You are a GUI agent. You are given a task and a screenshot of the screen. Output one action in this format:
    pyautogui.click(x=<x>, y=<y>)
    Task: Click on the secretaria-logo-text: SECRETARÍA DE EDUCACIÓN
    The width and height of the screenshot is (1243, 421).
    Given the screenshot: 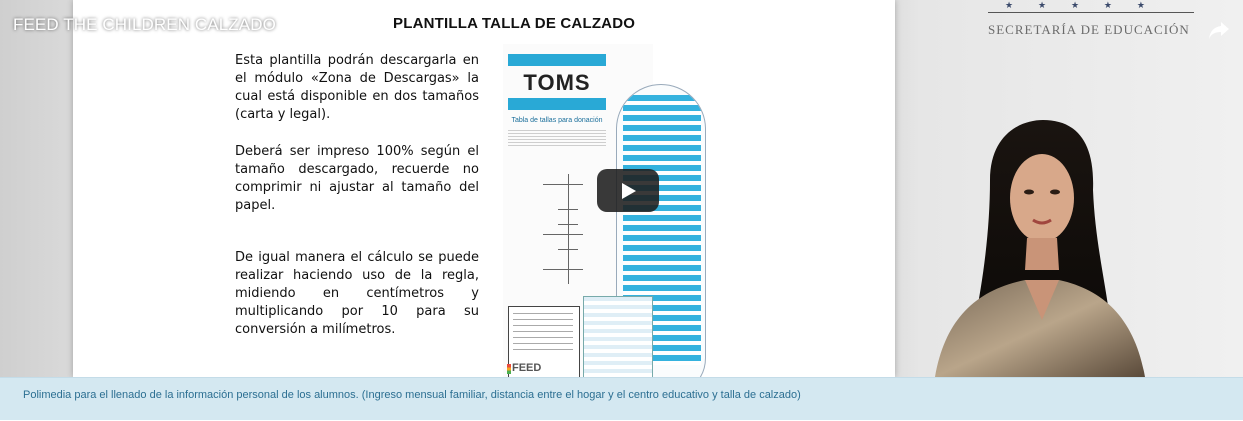 What is the action you would take?
    pyautogui.click(x=1089, y=29)
    